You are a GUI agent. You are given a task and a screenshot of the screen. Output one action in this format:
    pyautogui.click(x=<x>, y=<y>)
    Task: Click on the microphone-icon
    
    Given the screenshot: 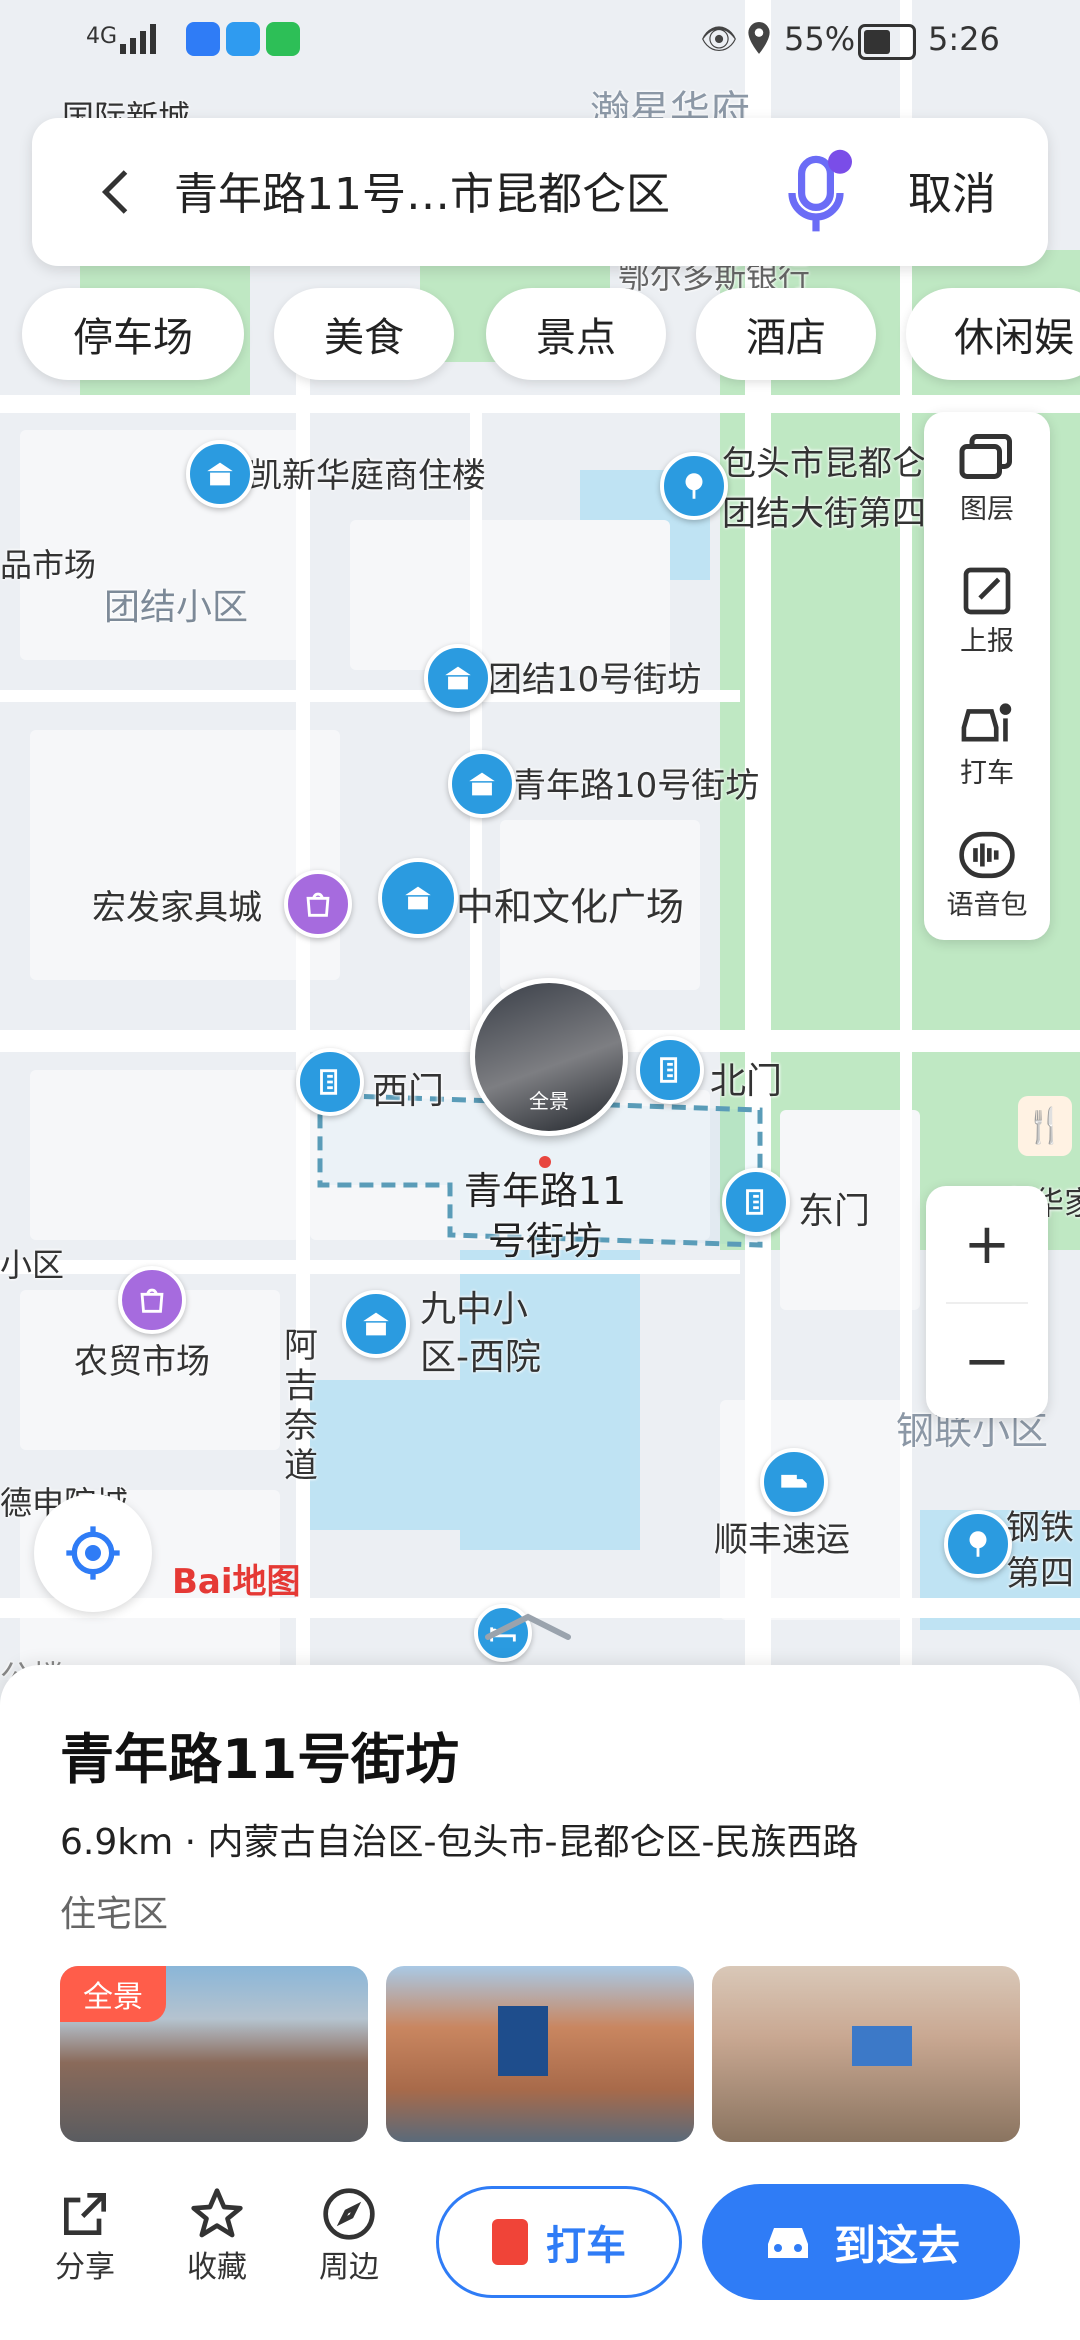 What is the action you would take?
    pyautogui.click(x=820, y=190)
    